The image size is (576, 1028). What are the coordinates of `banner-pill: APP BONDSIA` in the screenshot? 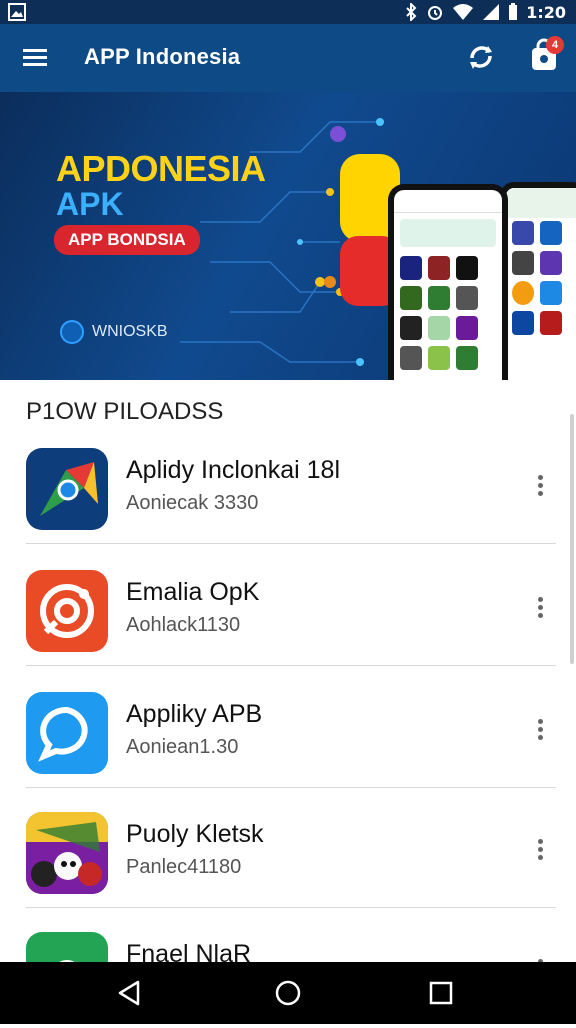 It's located at (127, 240).